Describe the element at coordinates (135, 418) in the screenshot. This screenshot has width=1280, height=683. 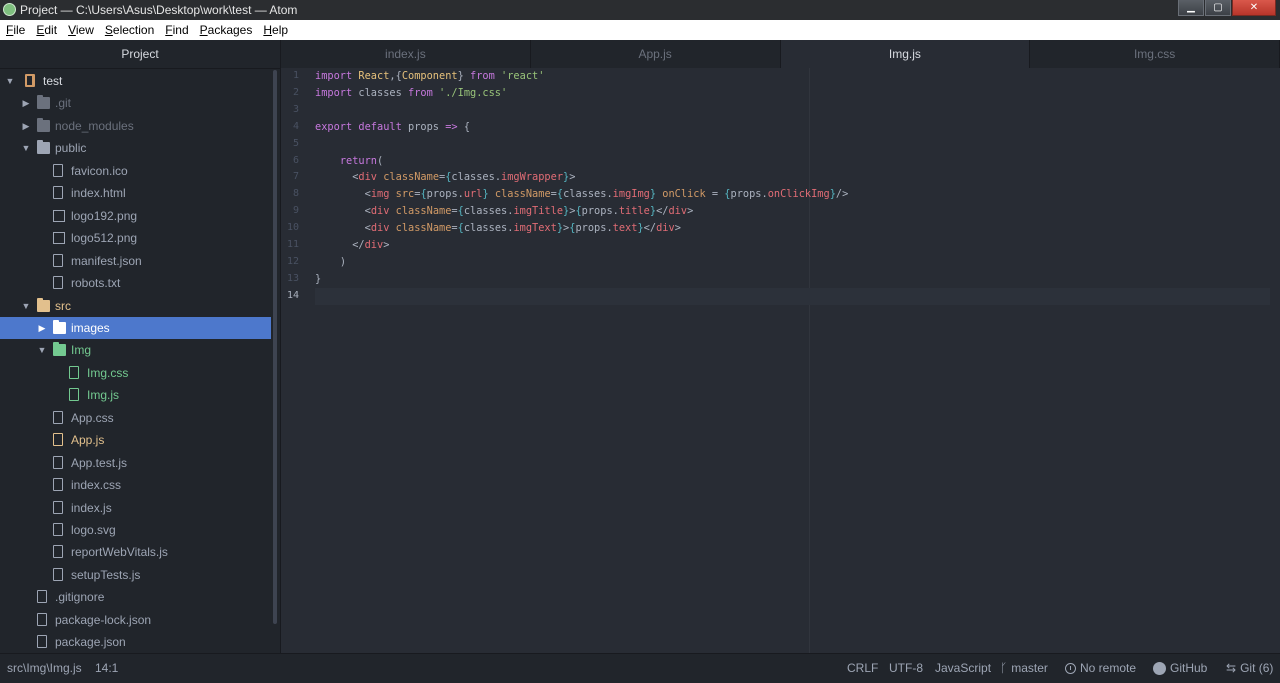
I see `tree-item: App.css` at that location.